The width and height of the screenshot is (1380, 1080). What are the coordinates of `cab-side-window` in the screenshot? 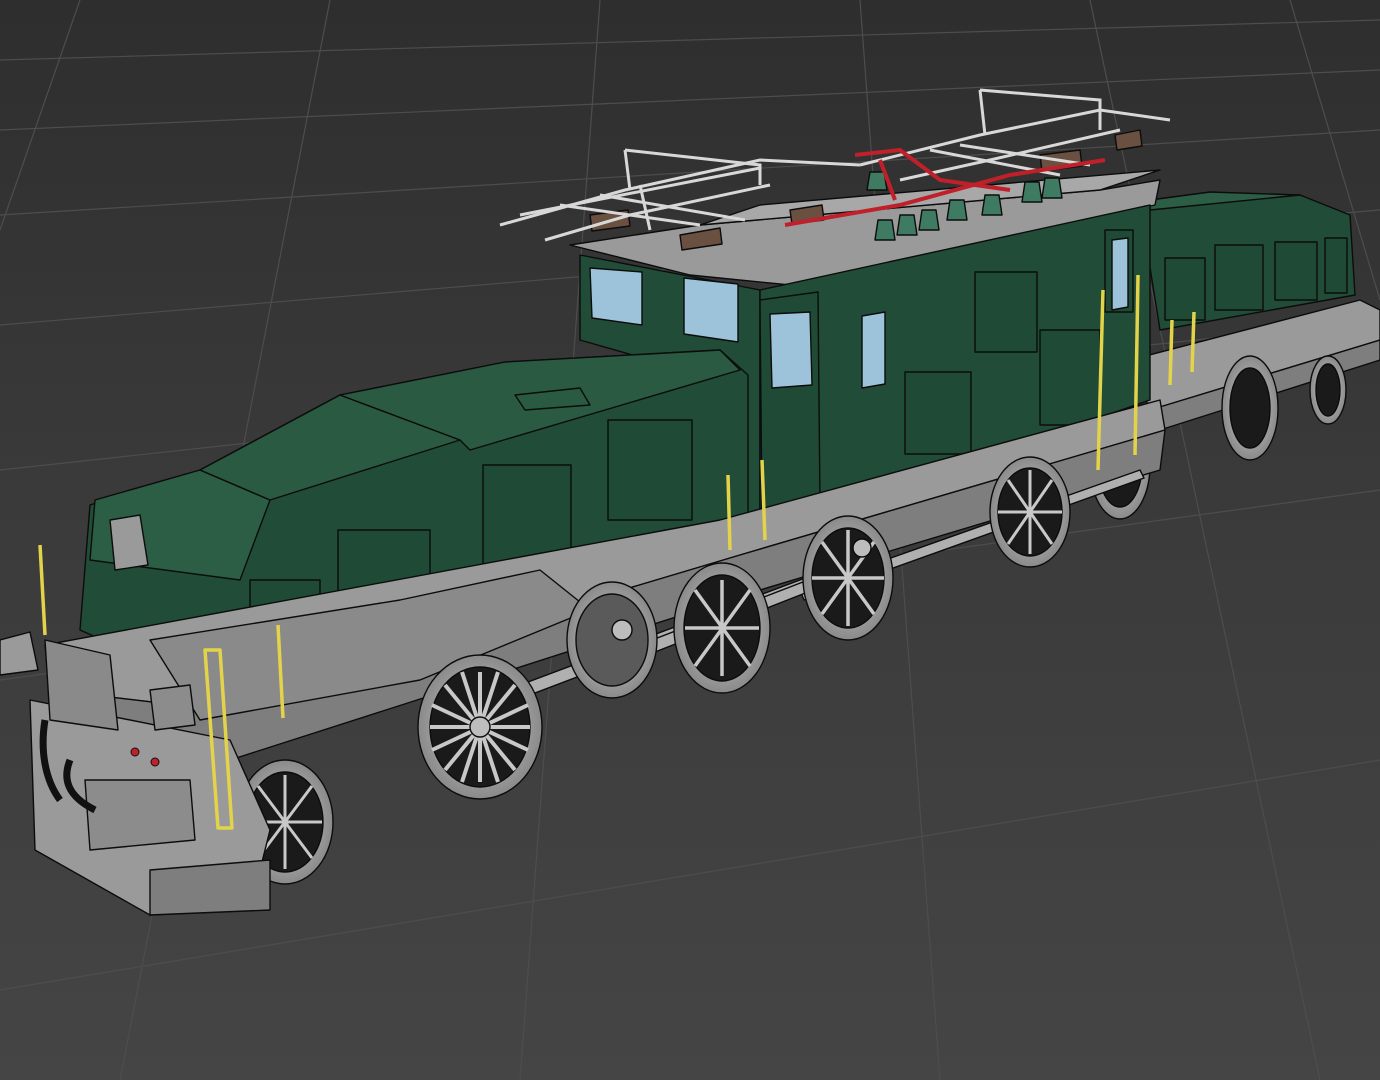 It's located at (873, 350).